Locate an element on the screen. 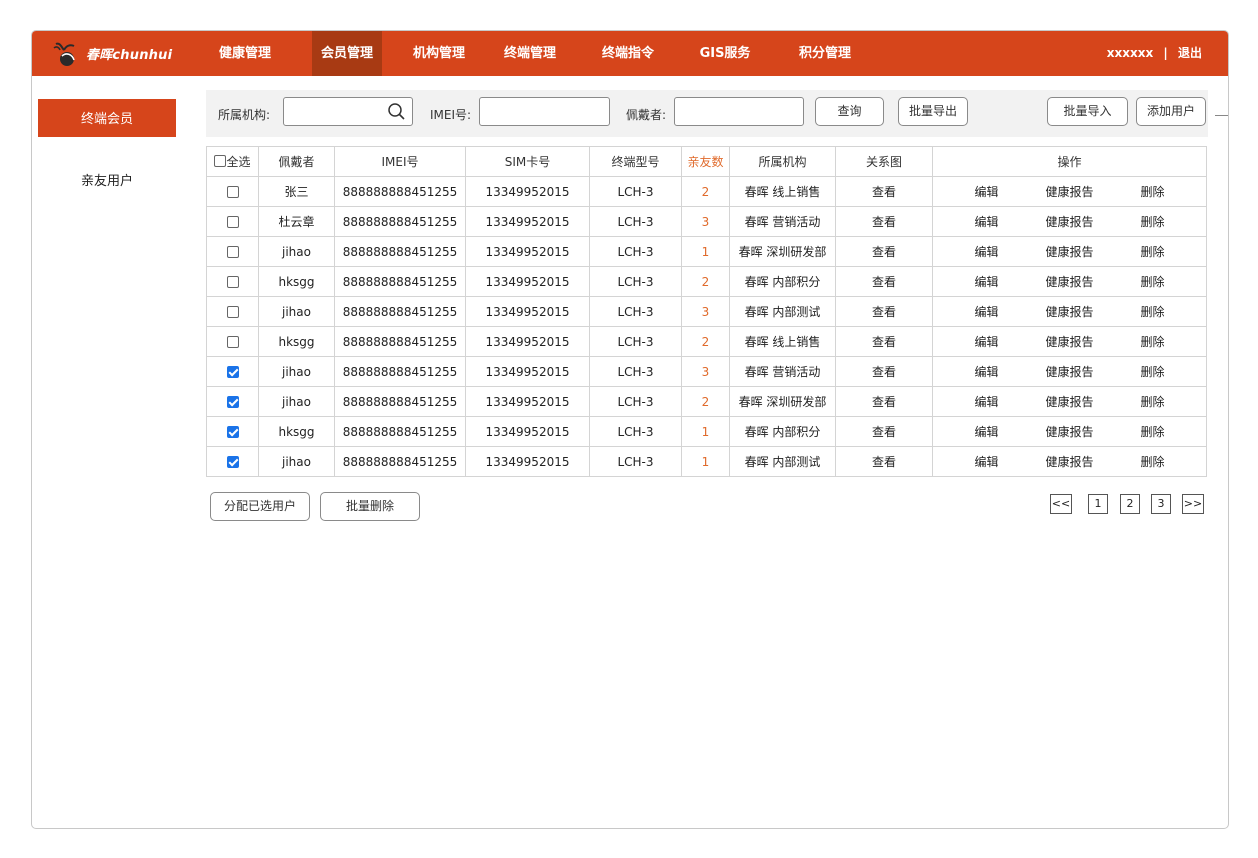 The height and width of the screenshot is (858, 1258). col-org: 所属机构 is located at coordinates (782, 161).